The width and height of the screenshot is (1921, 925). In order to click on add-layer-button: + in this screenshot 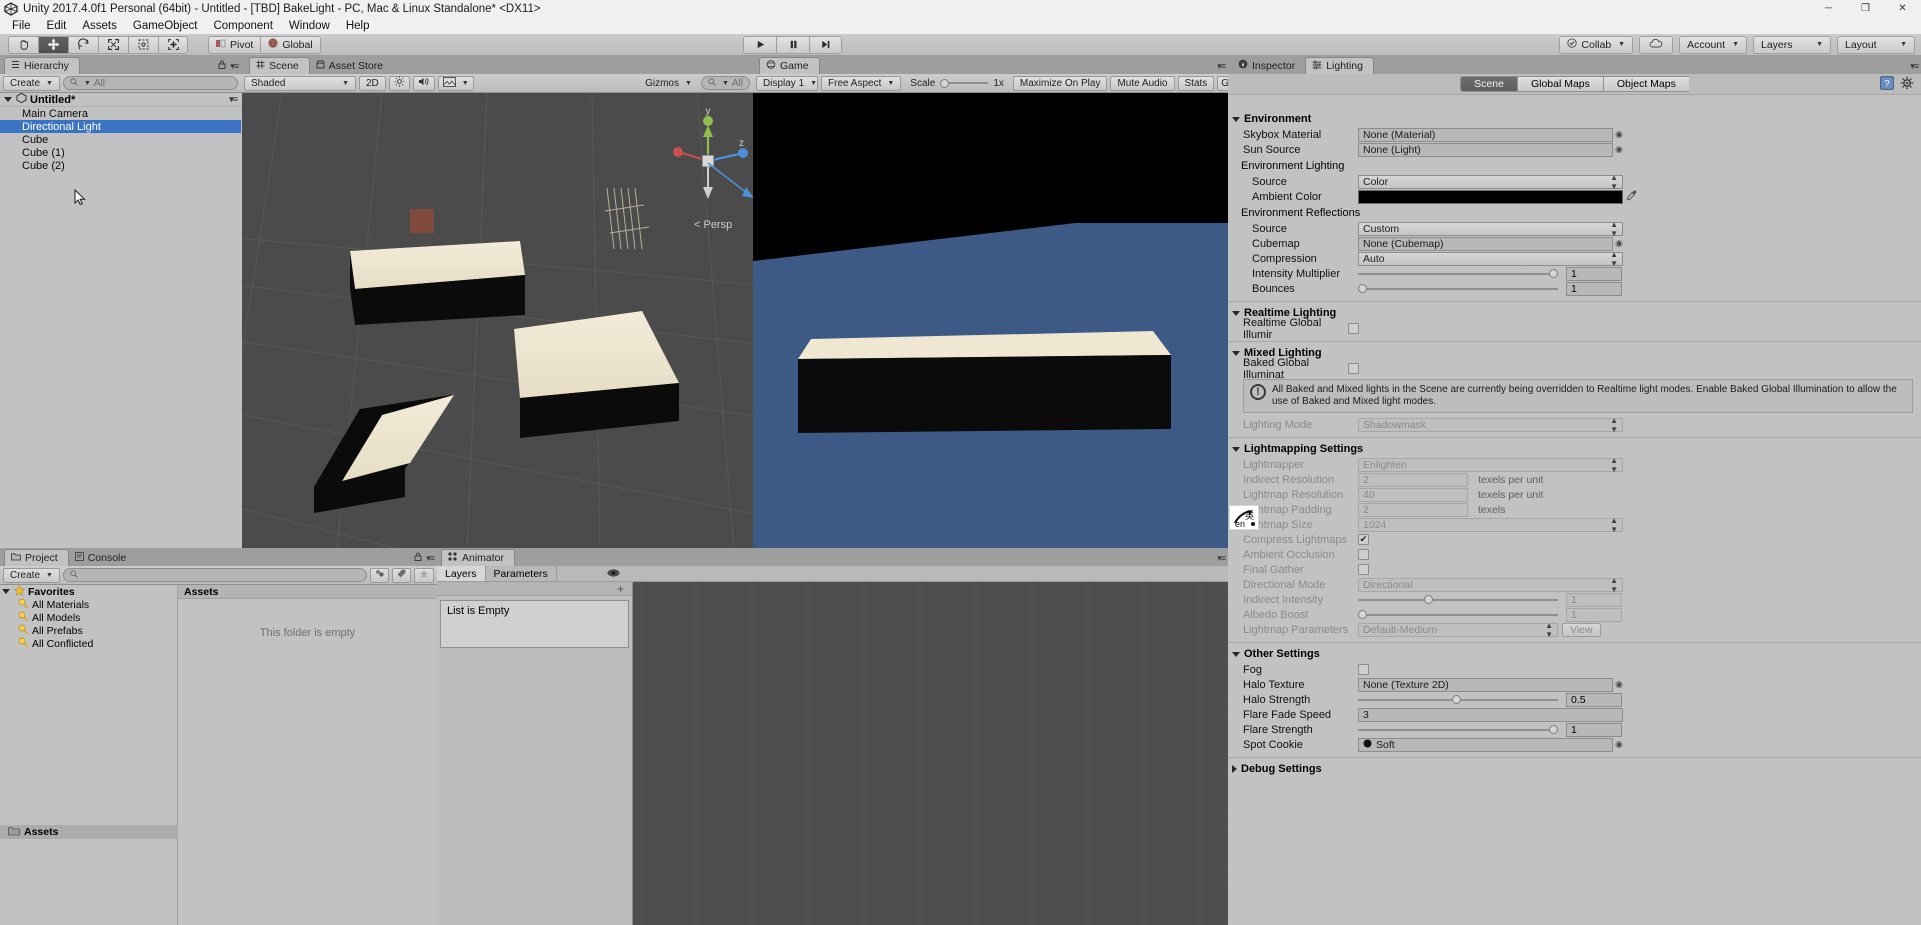, I will do `click(620, 589)`.